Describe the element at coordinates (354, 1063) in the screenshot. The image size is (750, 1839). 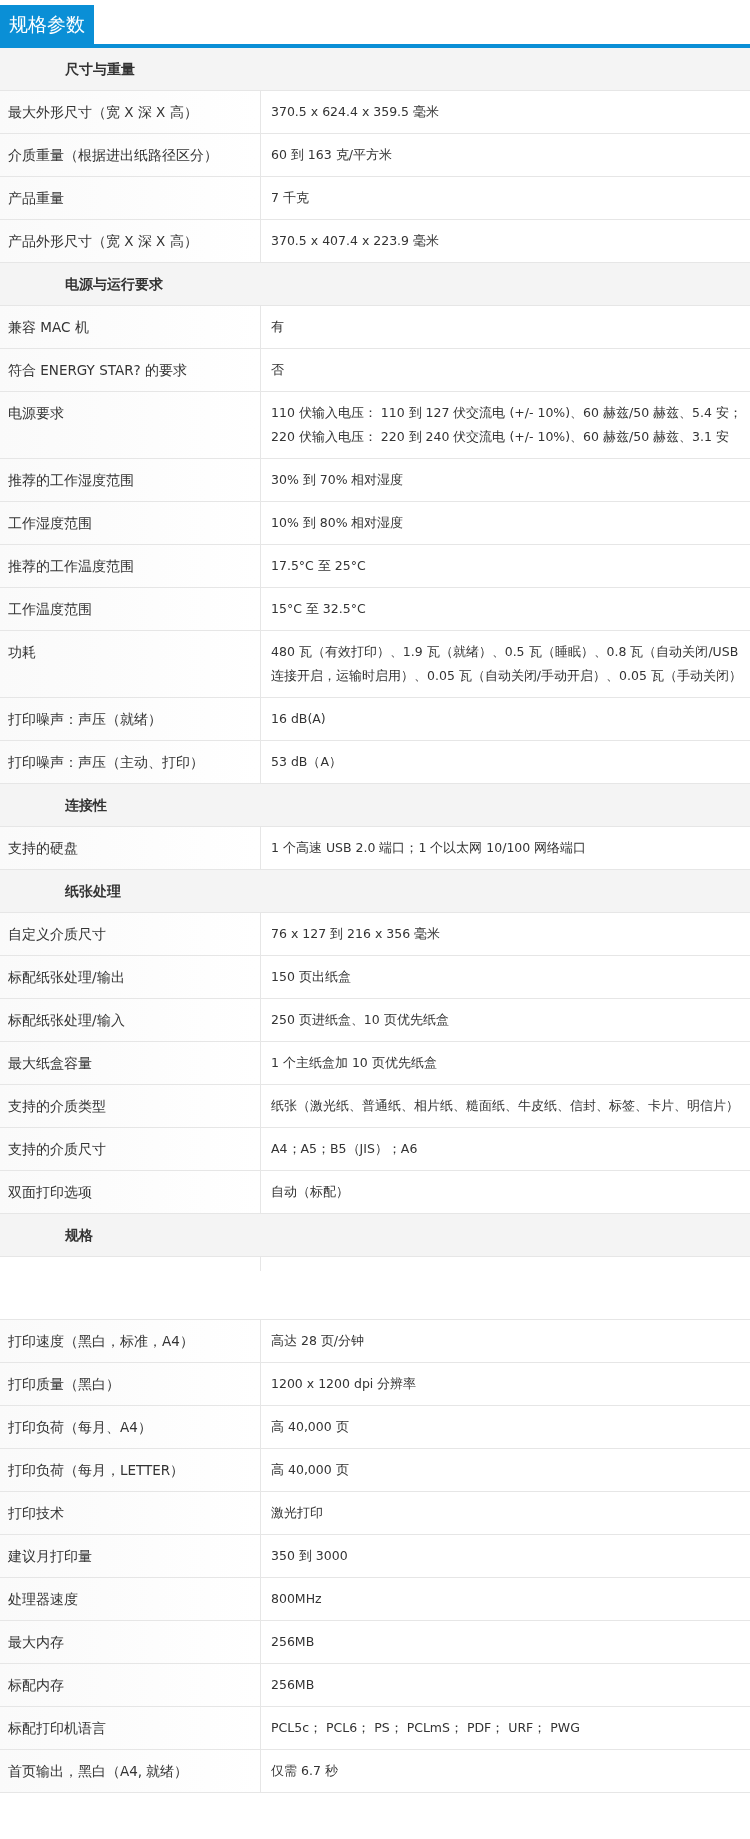
I see `spec-value: 1 个主纸盒加 10 页优先纸盒` at that location.